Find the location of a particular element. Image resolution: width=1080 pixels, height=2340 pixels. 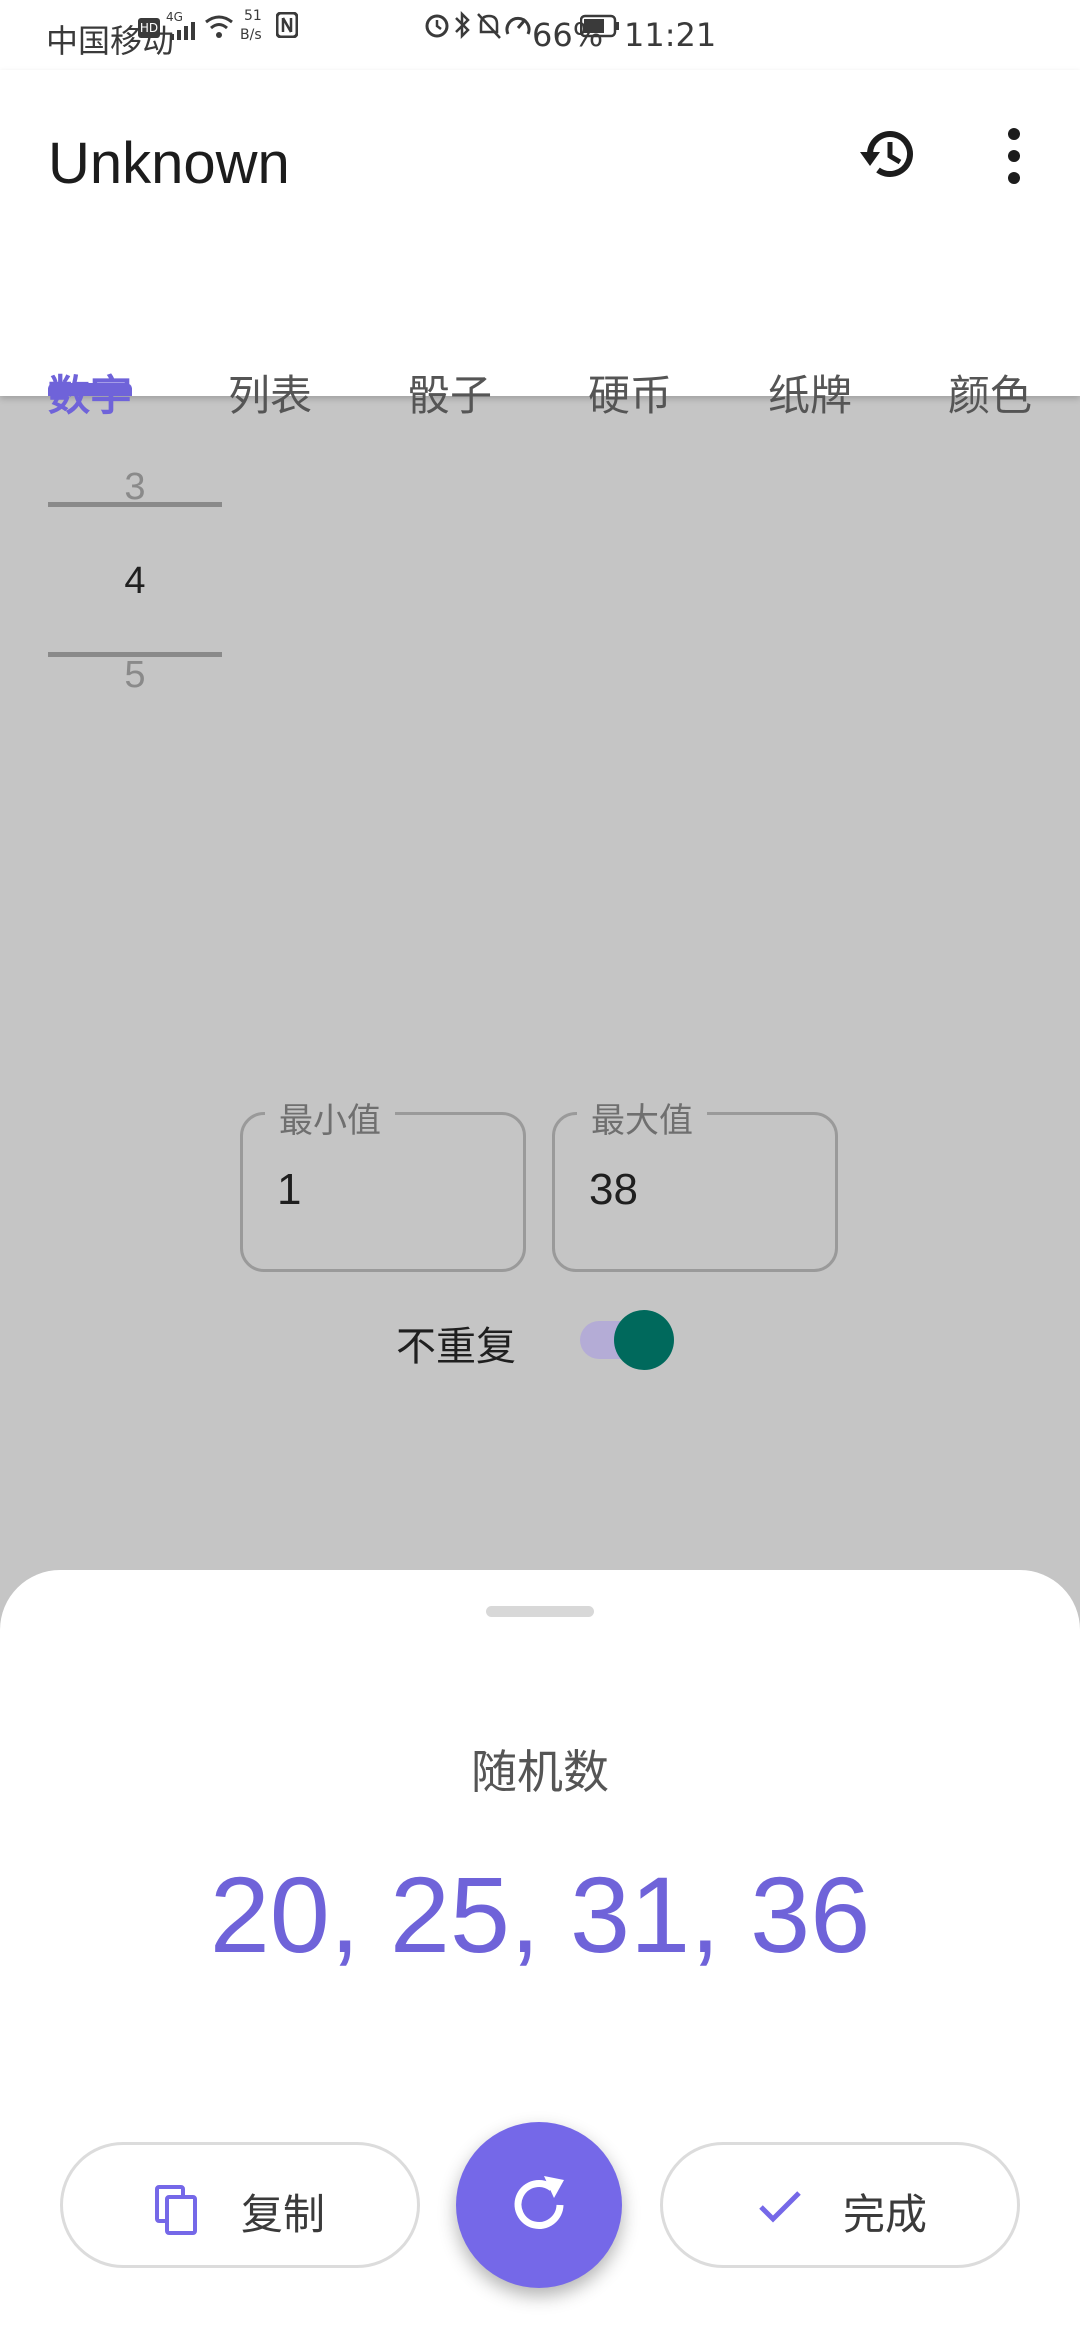

picker-next-value: 5 is located at coordinates (135, 675).